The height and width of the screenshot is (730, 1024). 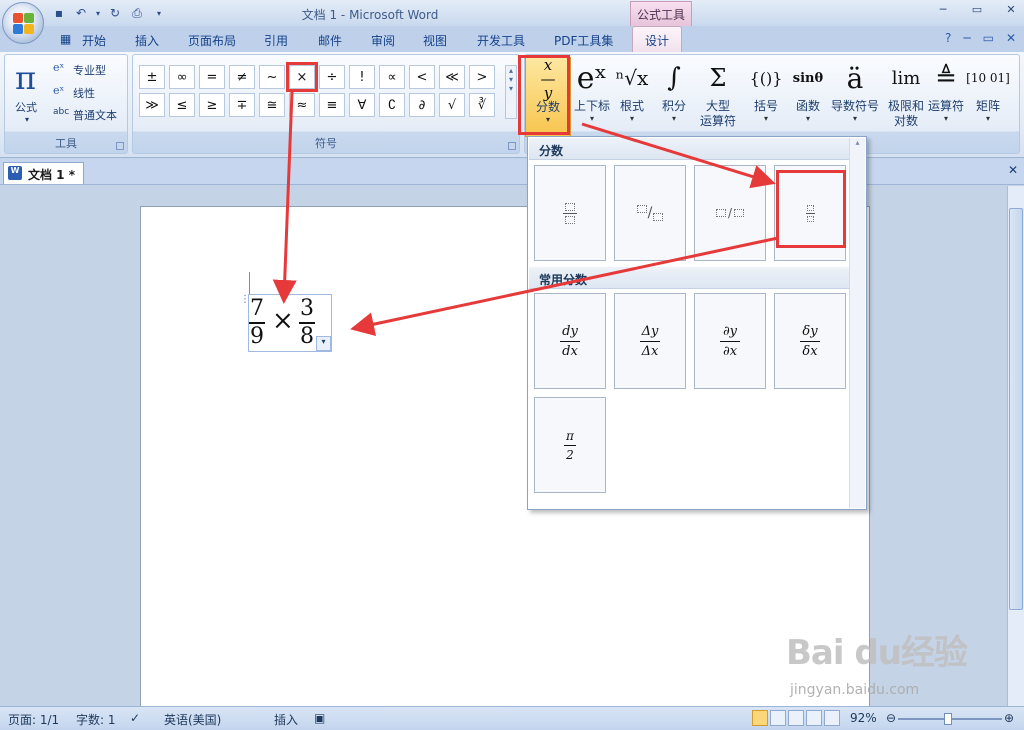 I want to click on full-screen-reading-icon, so click(x=778, y=718).